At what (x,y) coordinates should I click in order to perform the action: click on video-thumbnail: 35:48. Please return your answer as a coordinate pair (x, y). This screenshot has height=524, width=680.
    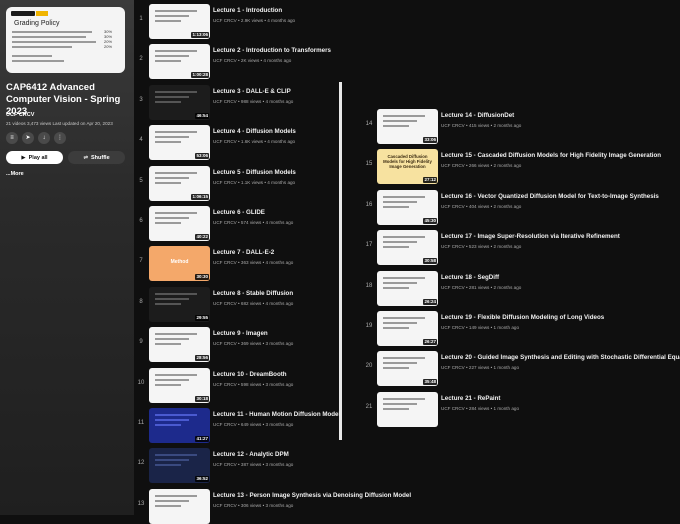
    Looking at the image, I should click on (407, 369).